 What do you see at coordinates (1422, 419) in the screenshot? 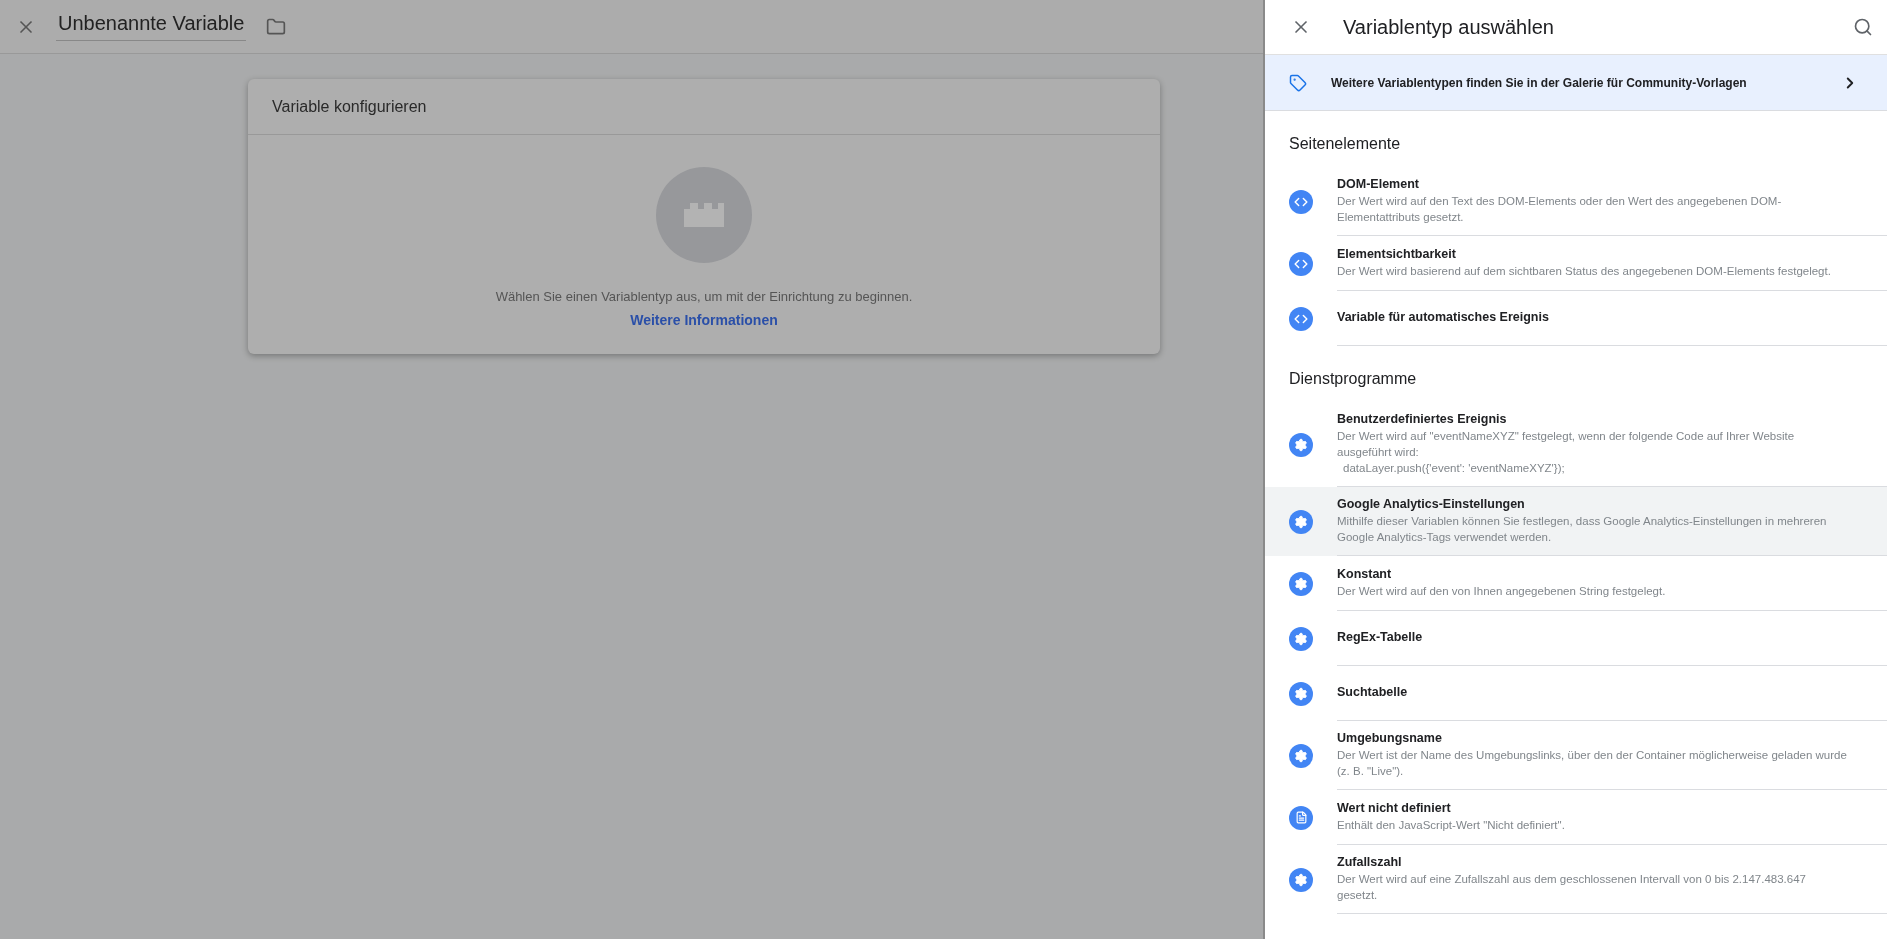
I see `item-title: Benutzerdefiniertes Ereignis` at bounding box center [1422, 419].